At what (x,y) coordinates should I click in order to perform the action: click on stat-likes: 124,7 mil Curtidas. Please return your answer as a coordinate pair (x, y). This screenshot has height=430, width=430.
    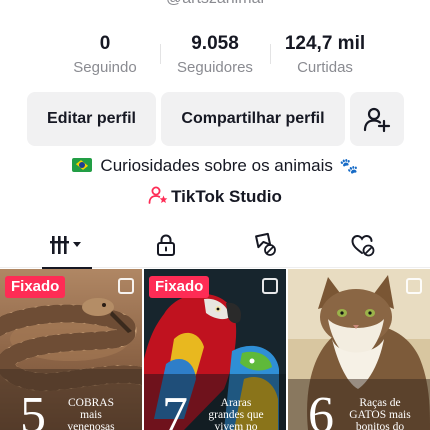
    Looking at the image, I should click on (325, 55).